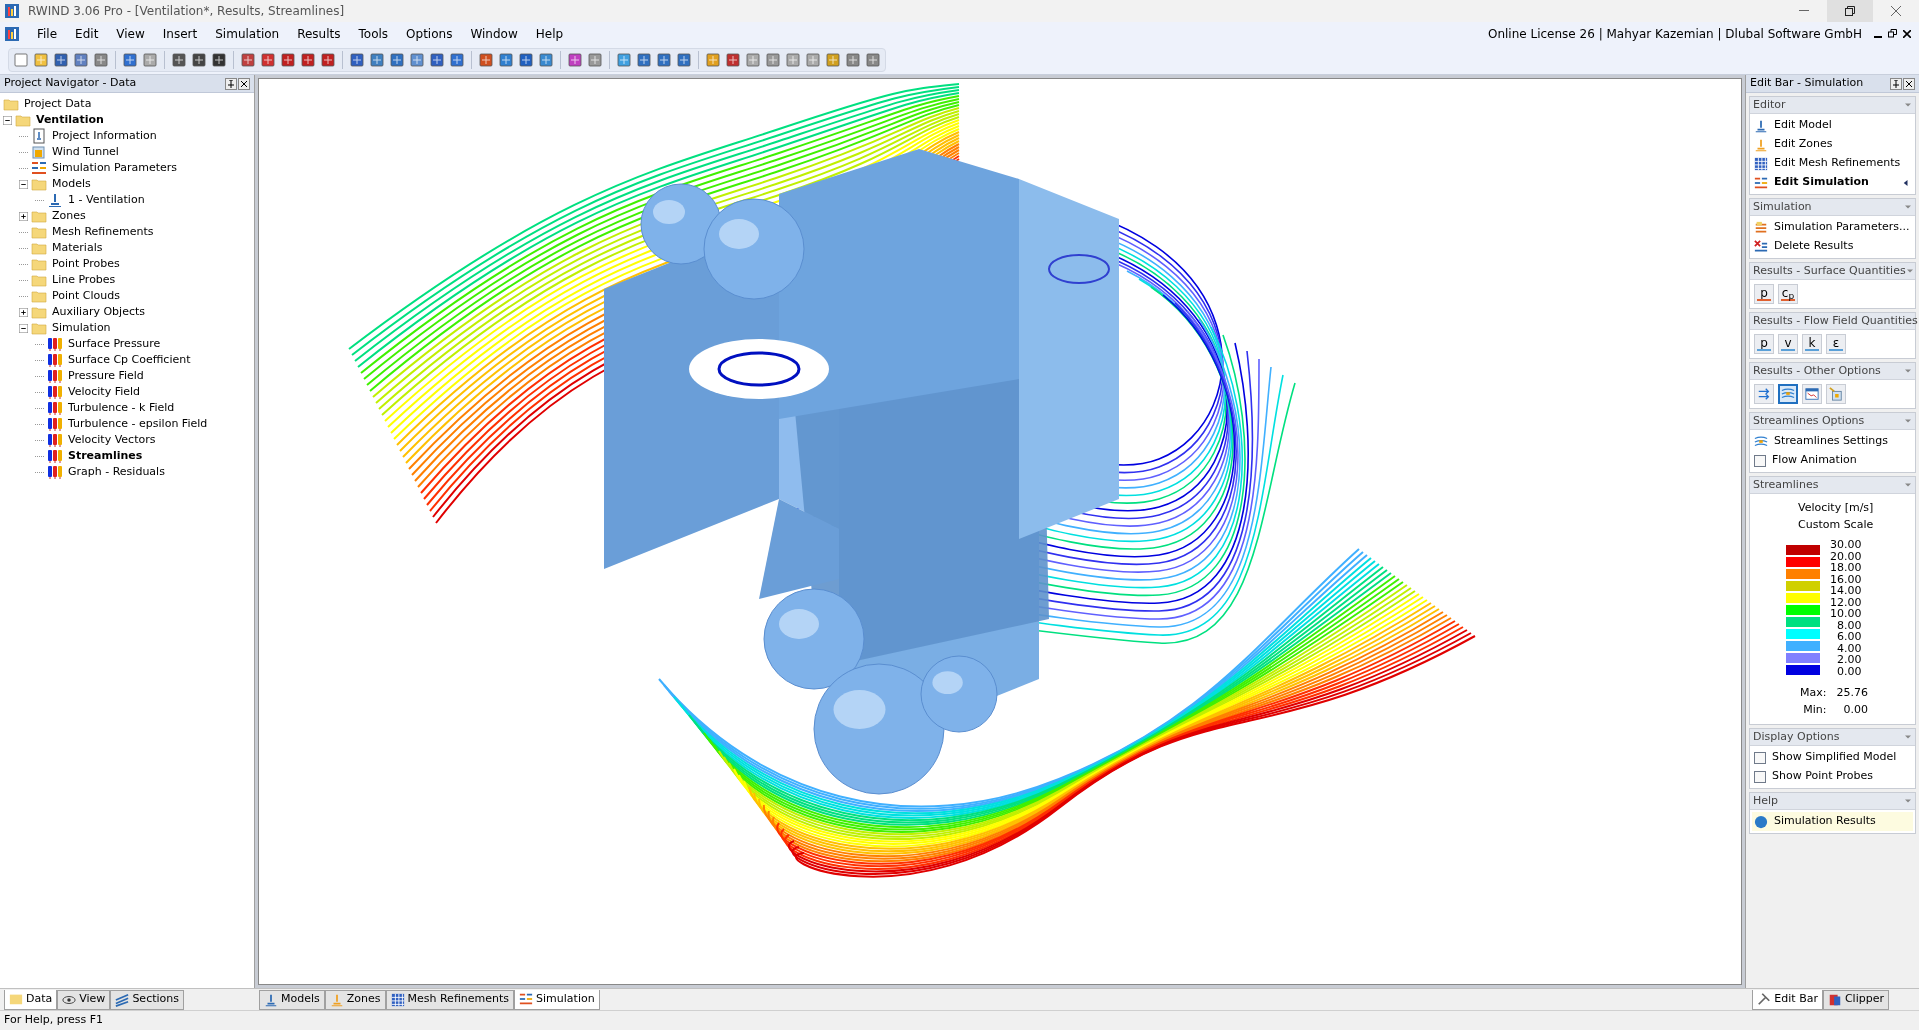  I want to click on tree-item: Velocity Field, so click(104, 392).